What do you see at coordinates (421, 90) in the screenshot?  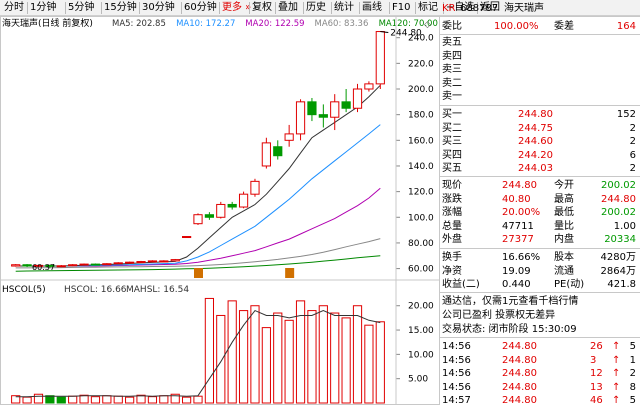 I see `price-tick-label: 200.0` at bounding box center [421, 90].